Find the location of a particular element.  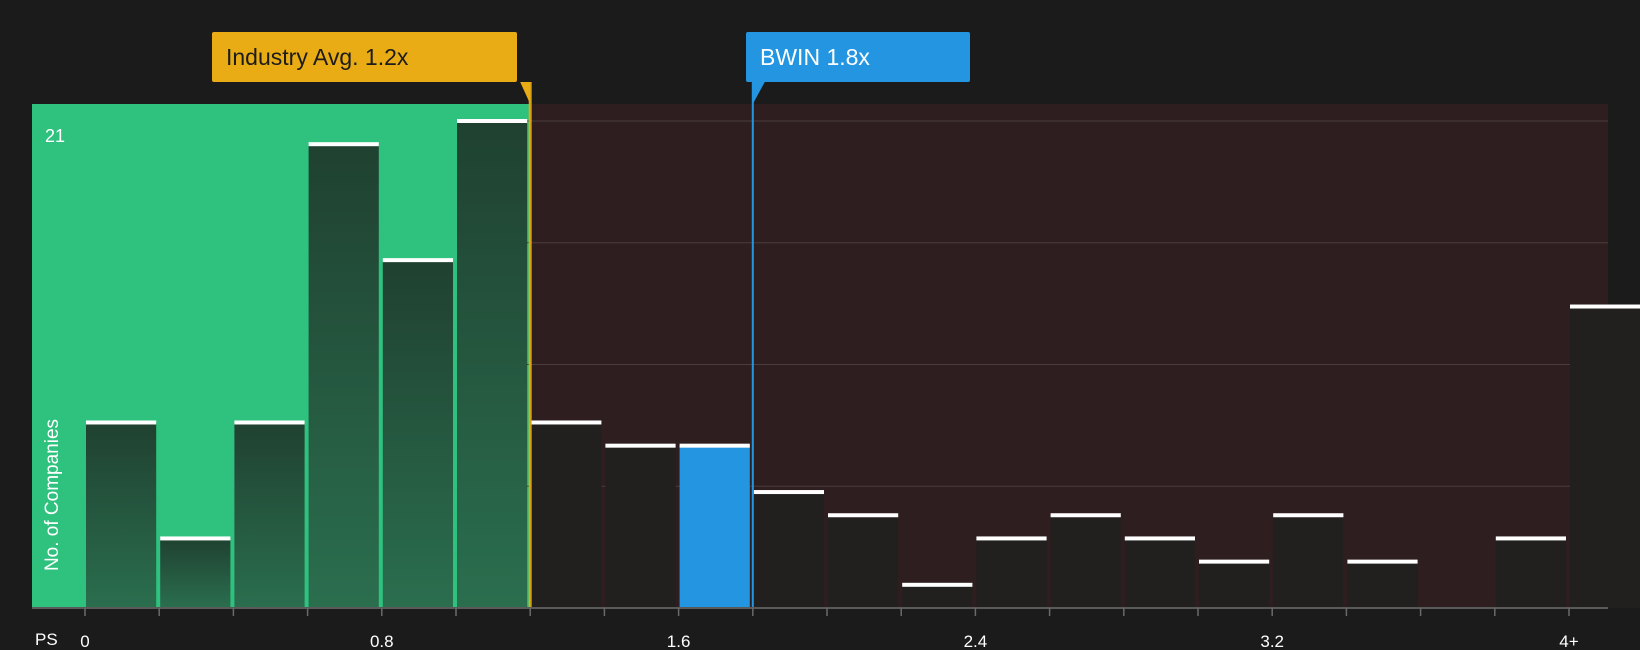

y-axis-max-label: 21 is located at coordinates (55, 136).